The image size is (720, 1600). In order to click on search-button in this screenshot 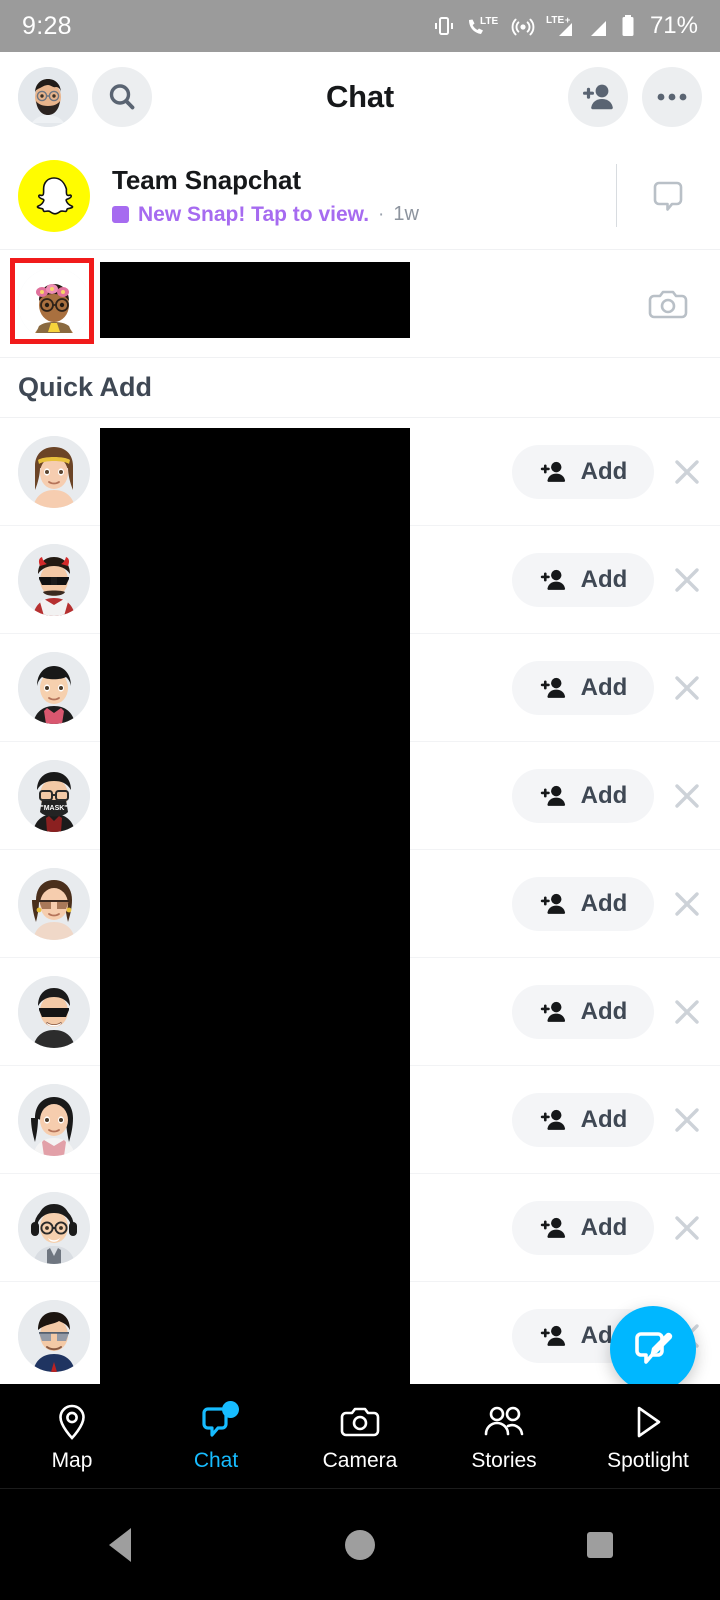, I will do `click(122, 97)`.